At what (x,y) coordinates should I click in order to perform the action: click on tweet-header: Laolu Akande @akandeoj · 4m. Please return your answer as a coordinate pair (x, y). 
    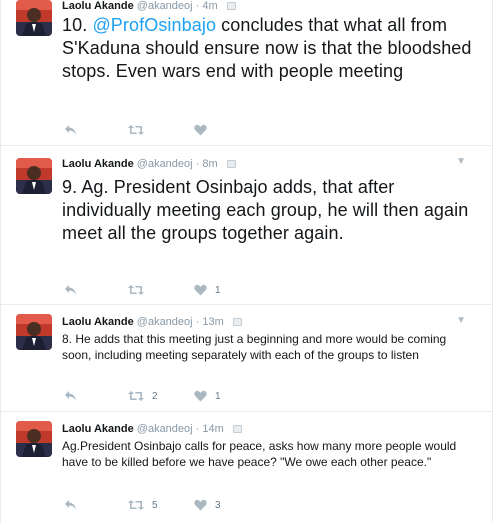
    Looking at the image, I should click on (149, 6).